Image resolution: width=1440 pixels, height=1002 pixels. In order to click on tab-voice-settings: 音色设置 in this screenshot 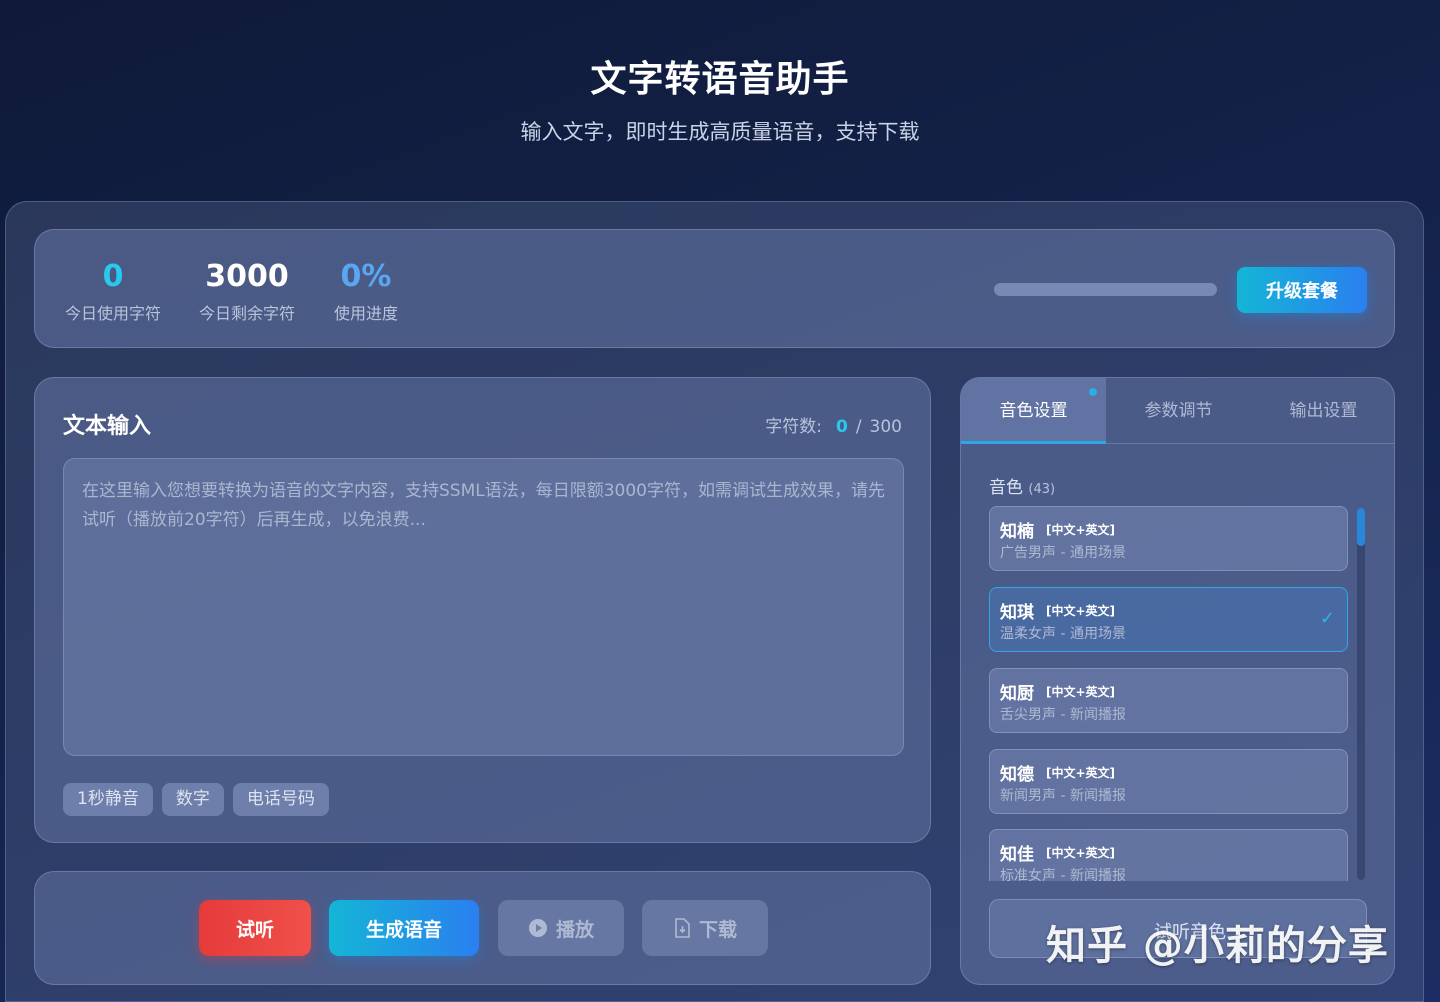, I will do `click(1033, 411)`.